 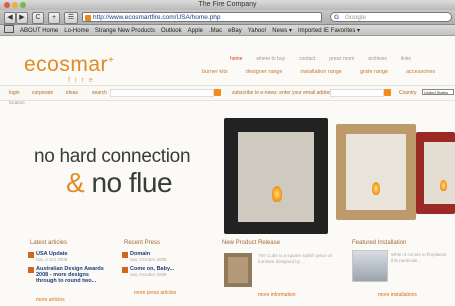 I want to click on more-installations-link: more installations, so click(x=397, y=295).